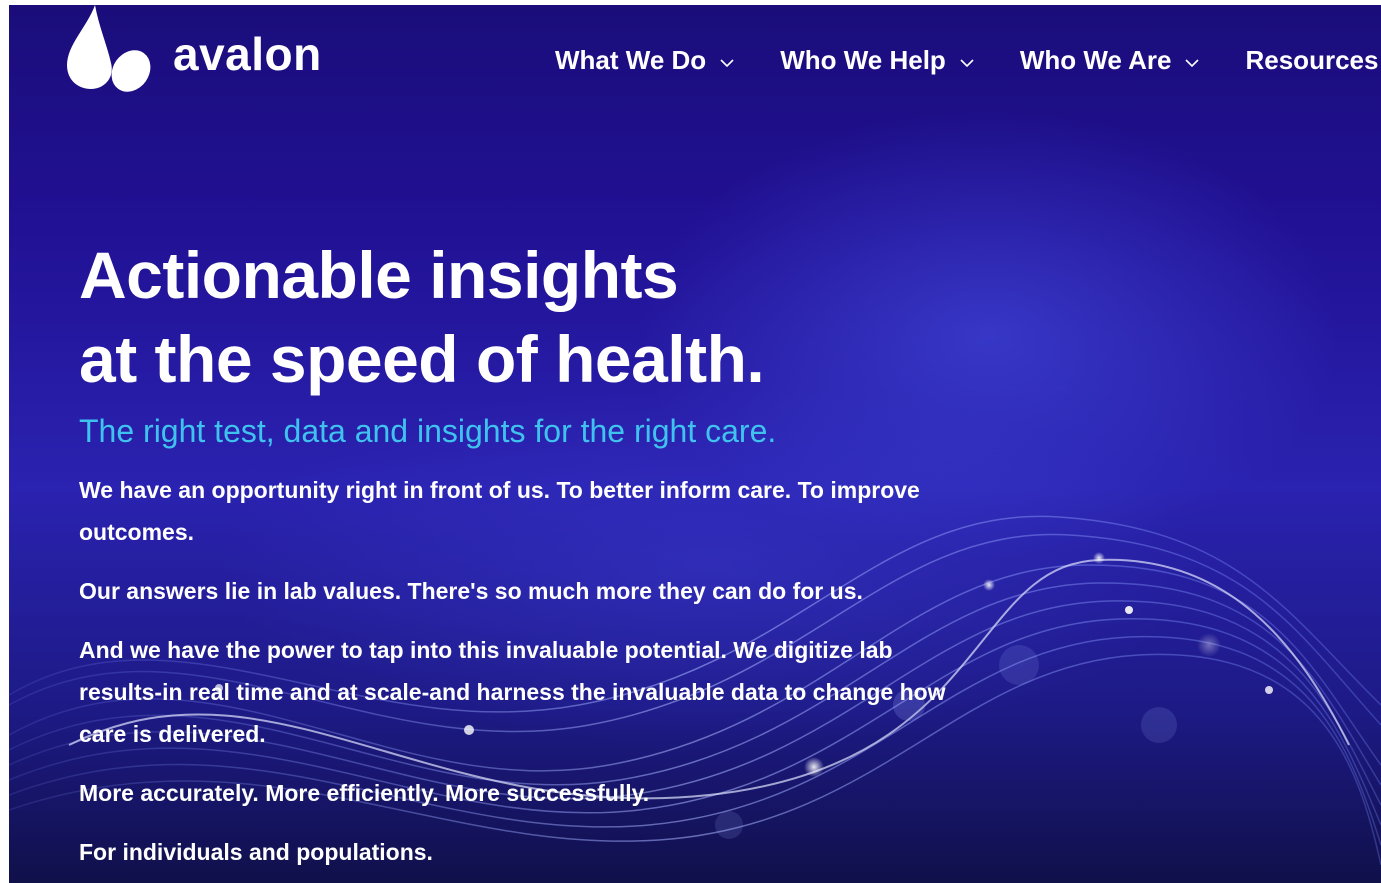 The image size is (1381, 883). I want to click on nav-item-label: Who We Are, so click(1095, 60).